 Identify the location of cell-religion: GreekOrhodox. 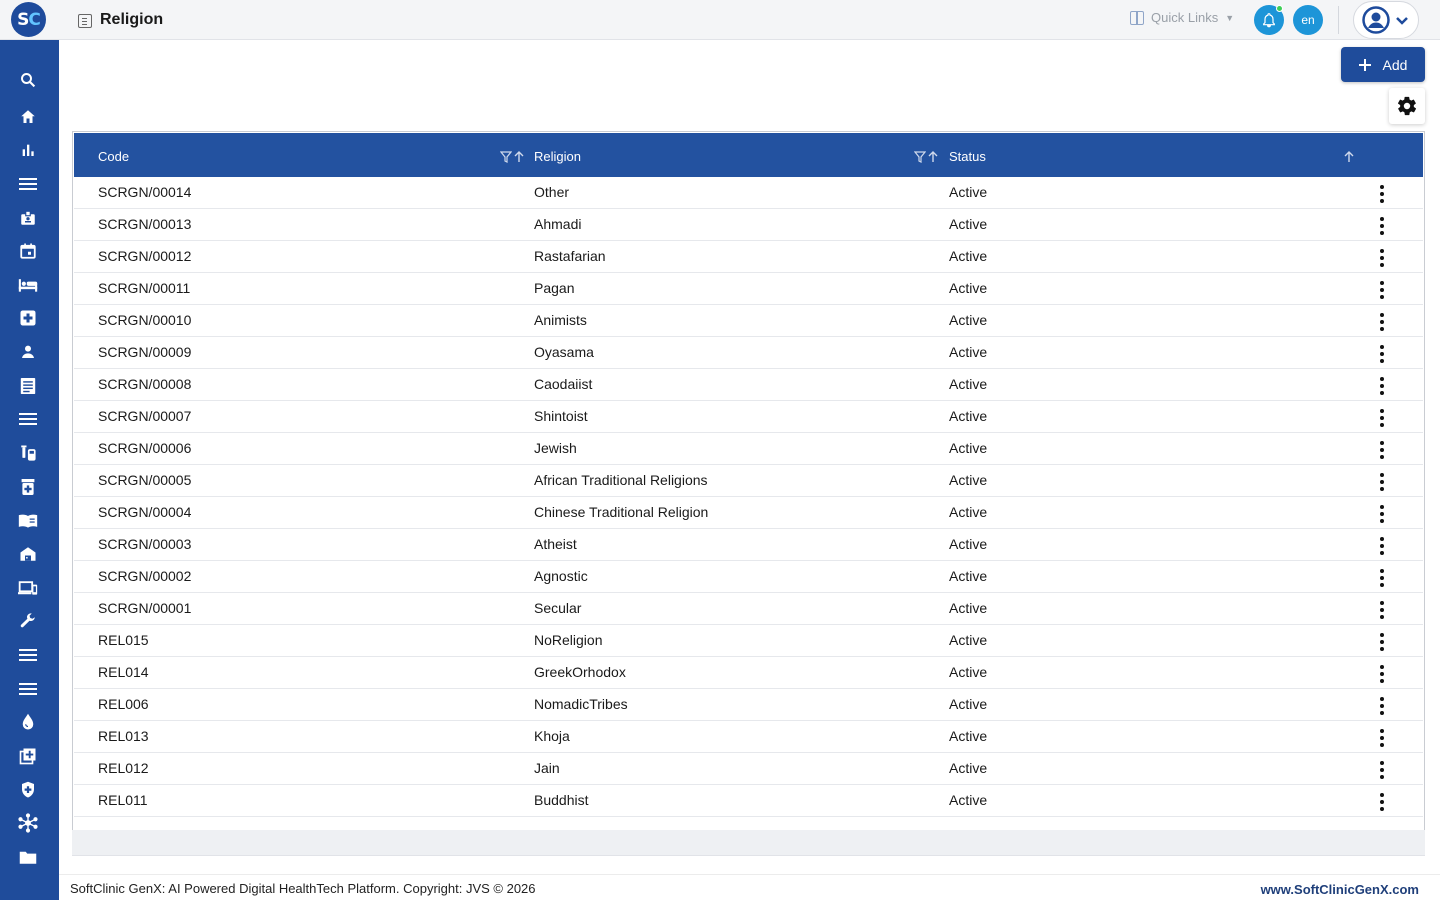
(580, 672).